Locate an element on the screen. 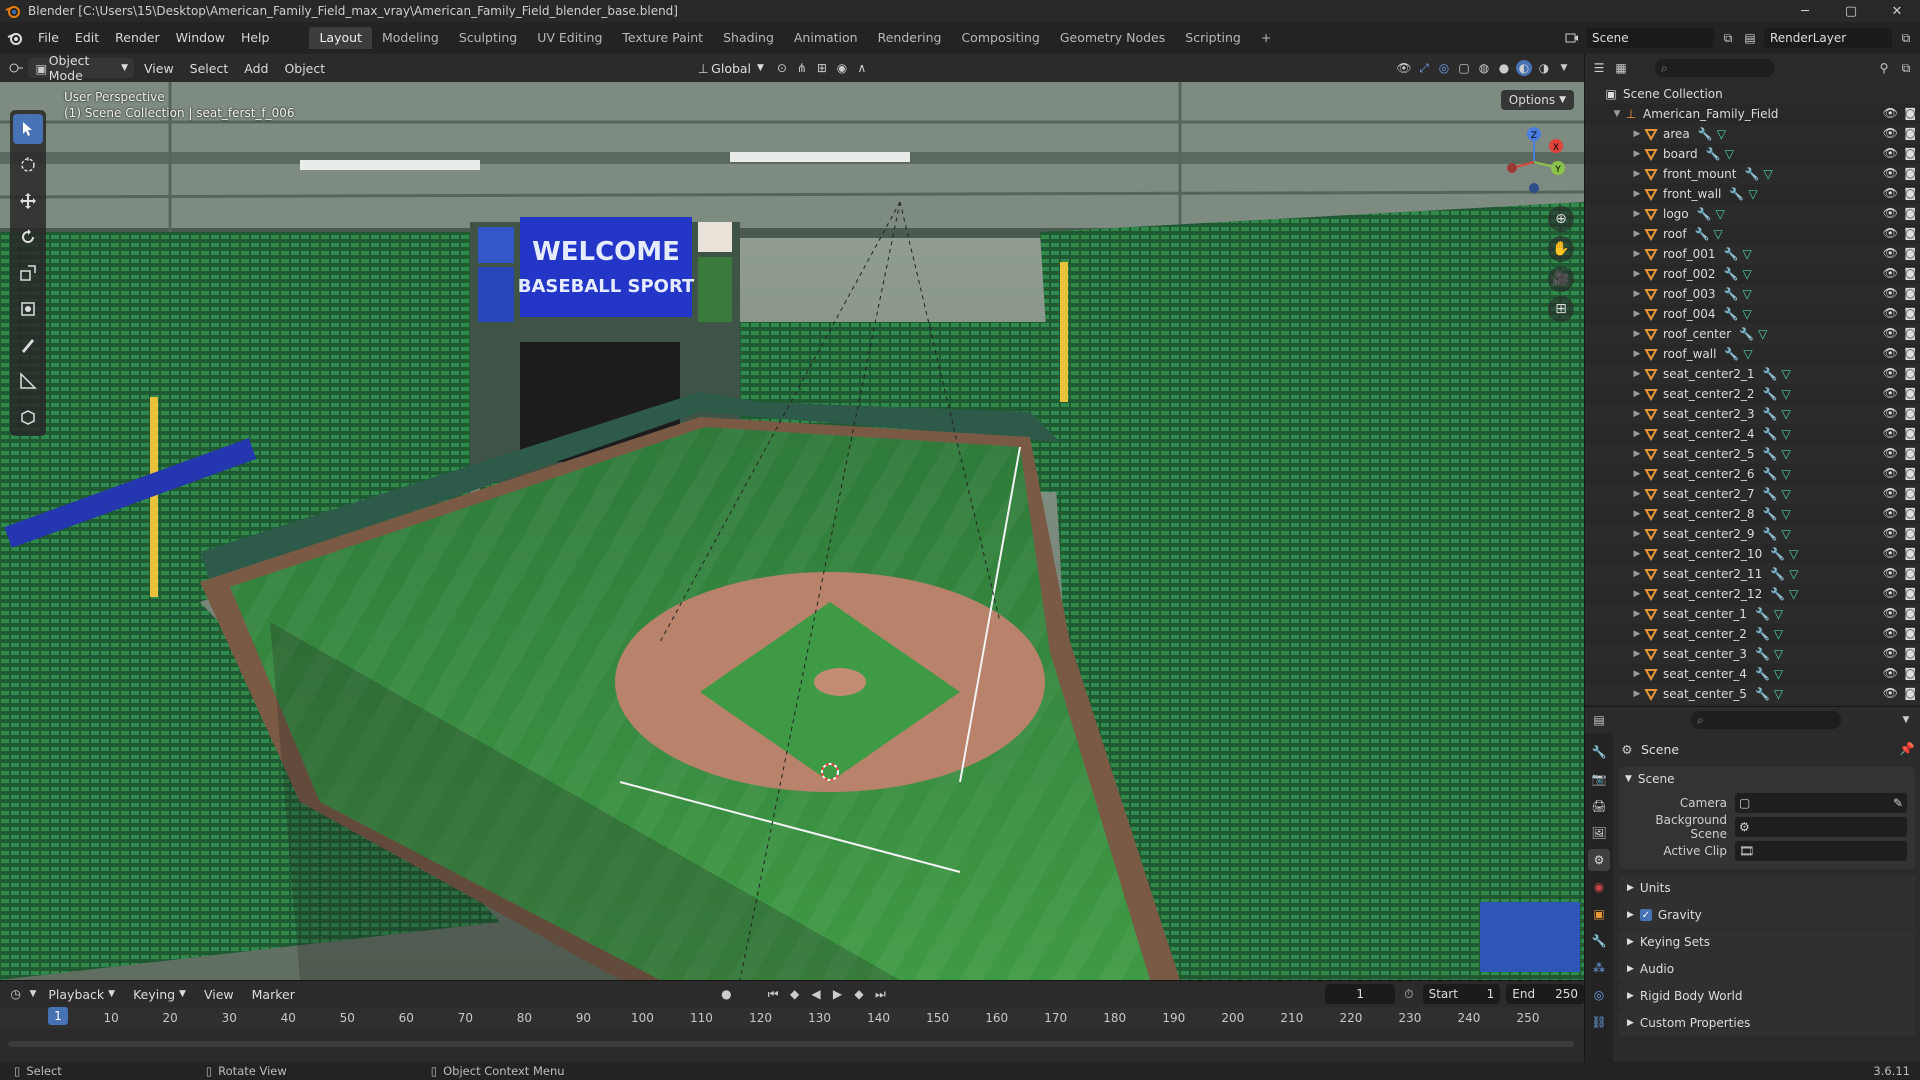  active-clip-field: 🎞 is located at coordinates (1821, 851).